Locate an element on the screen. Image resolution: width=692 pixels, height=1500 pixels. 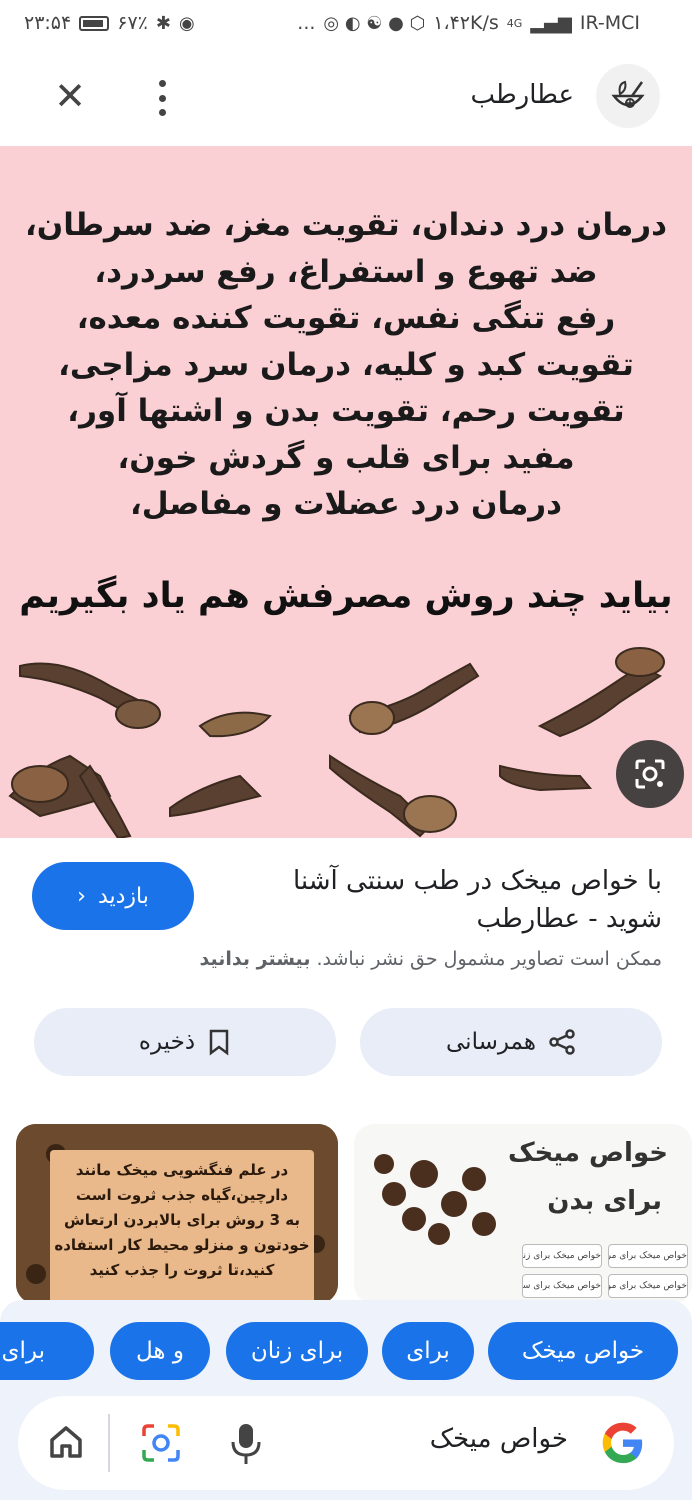
chip: برای زنان is located at coordinates (297, 1351).